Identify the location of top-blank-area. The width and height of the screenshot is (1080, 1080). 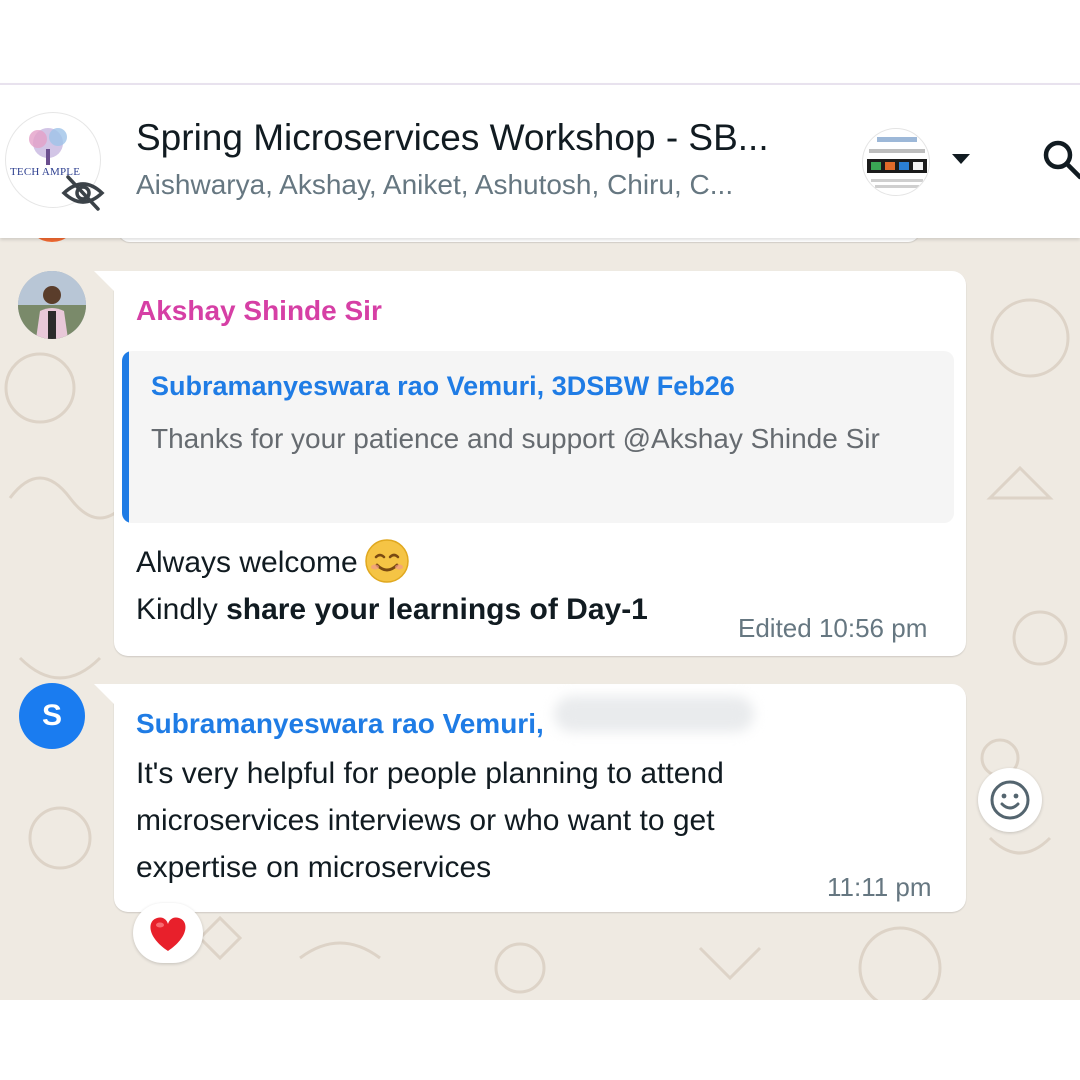
(540, 41).